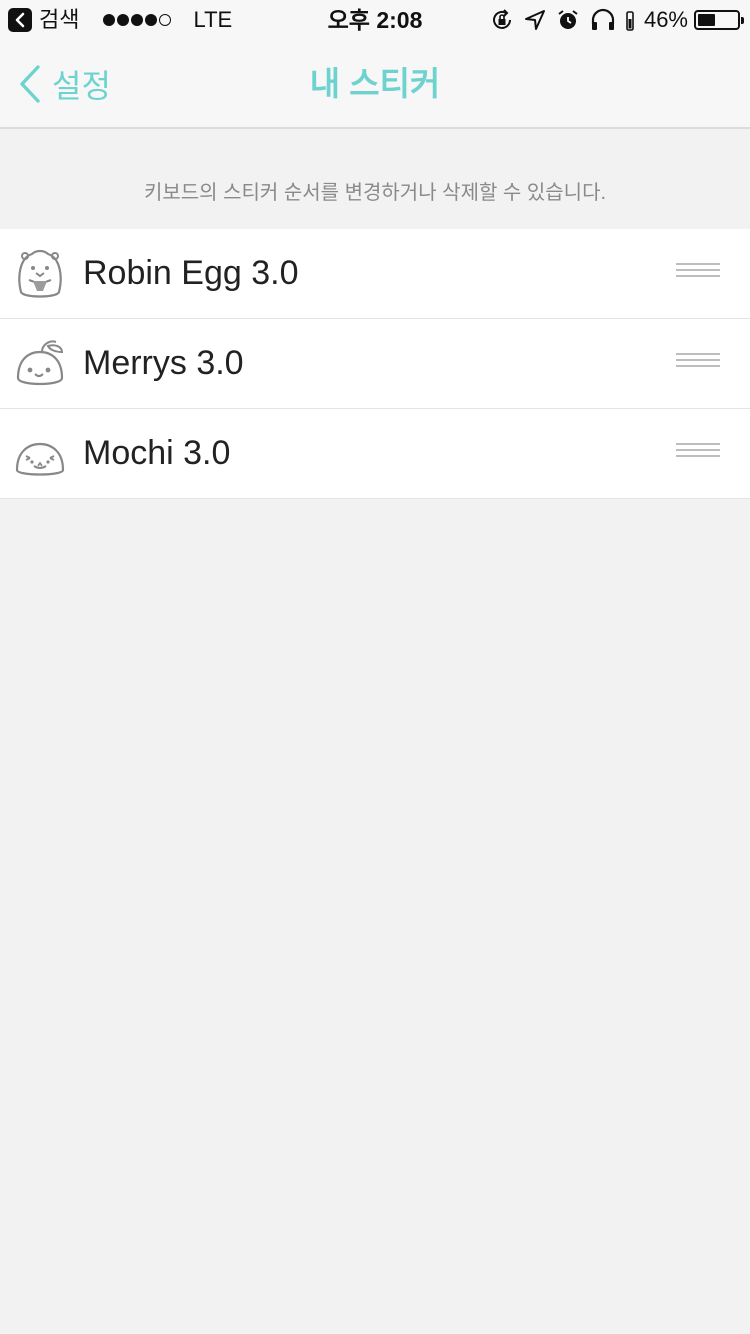 This screenshot has height=1334, width=750. I want to click on mochi-icon, so click(40, 459).